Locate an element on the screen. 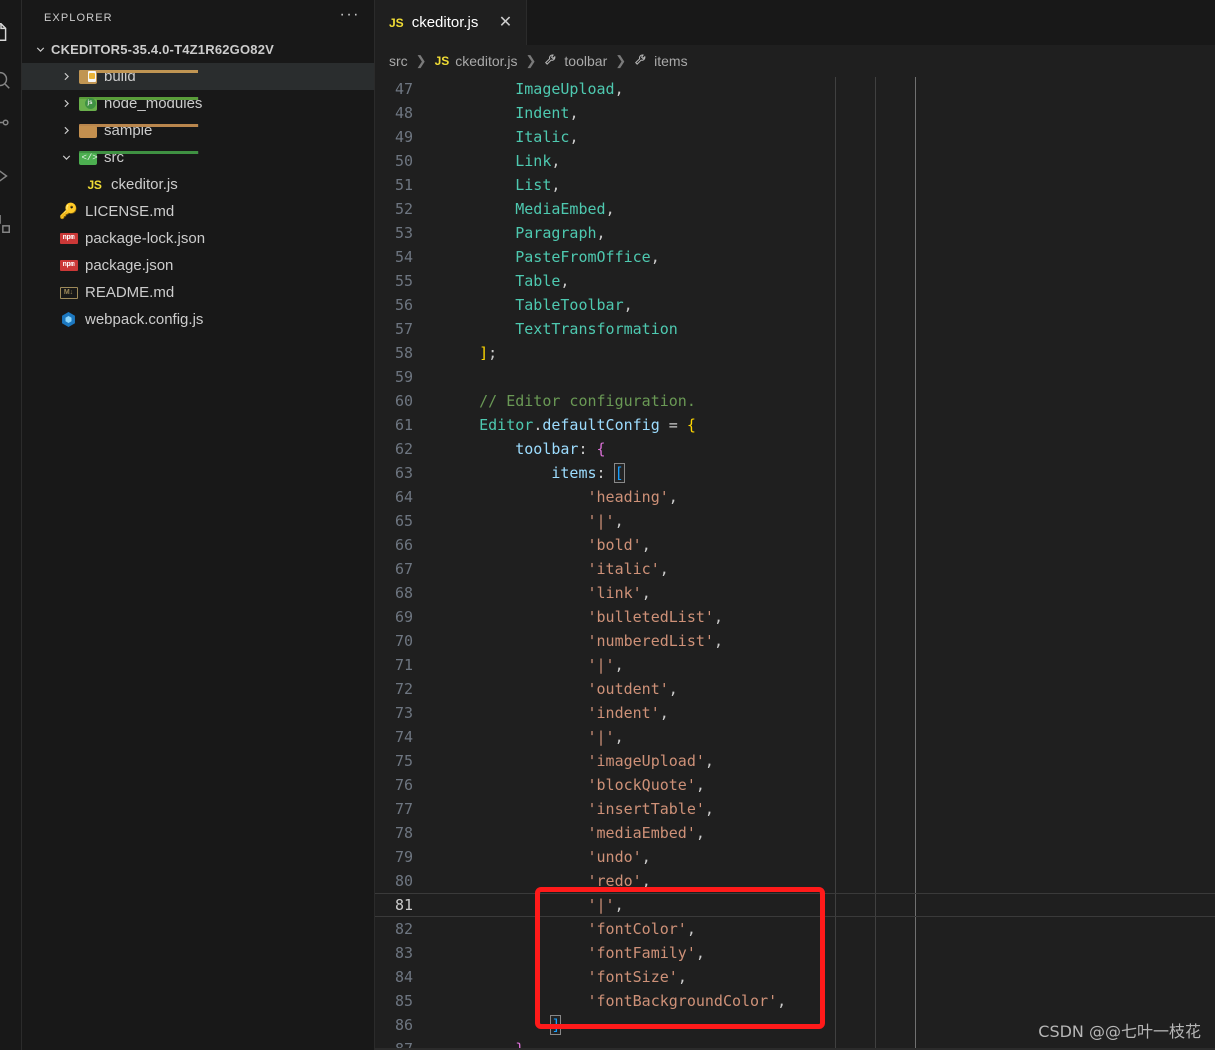  line-number: 66 is located at coordinates (403, 545).